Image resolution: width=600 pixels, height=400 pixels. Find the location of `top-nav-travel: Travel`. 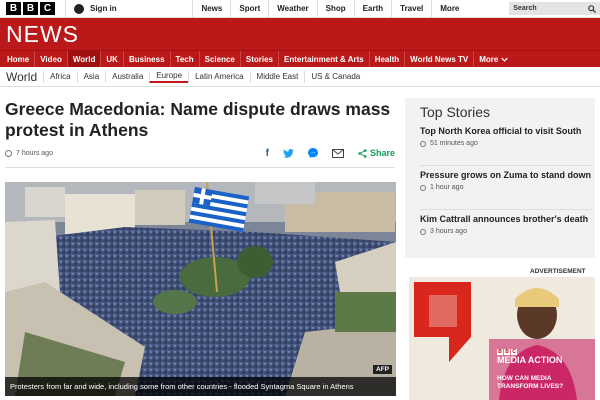

top-nav-travel: Travel is located at coordinates (411, 9).